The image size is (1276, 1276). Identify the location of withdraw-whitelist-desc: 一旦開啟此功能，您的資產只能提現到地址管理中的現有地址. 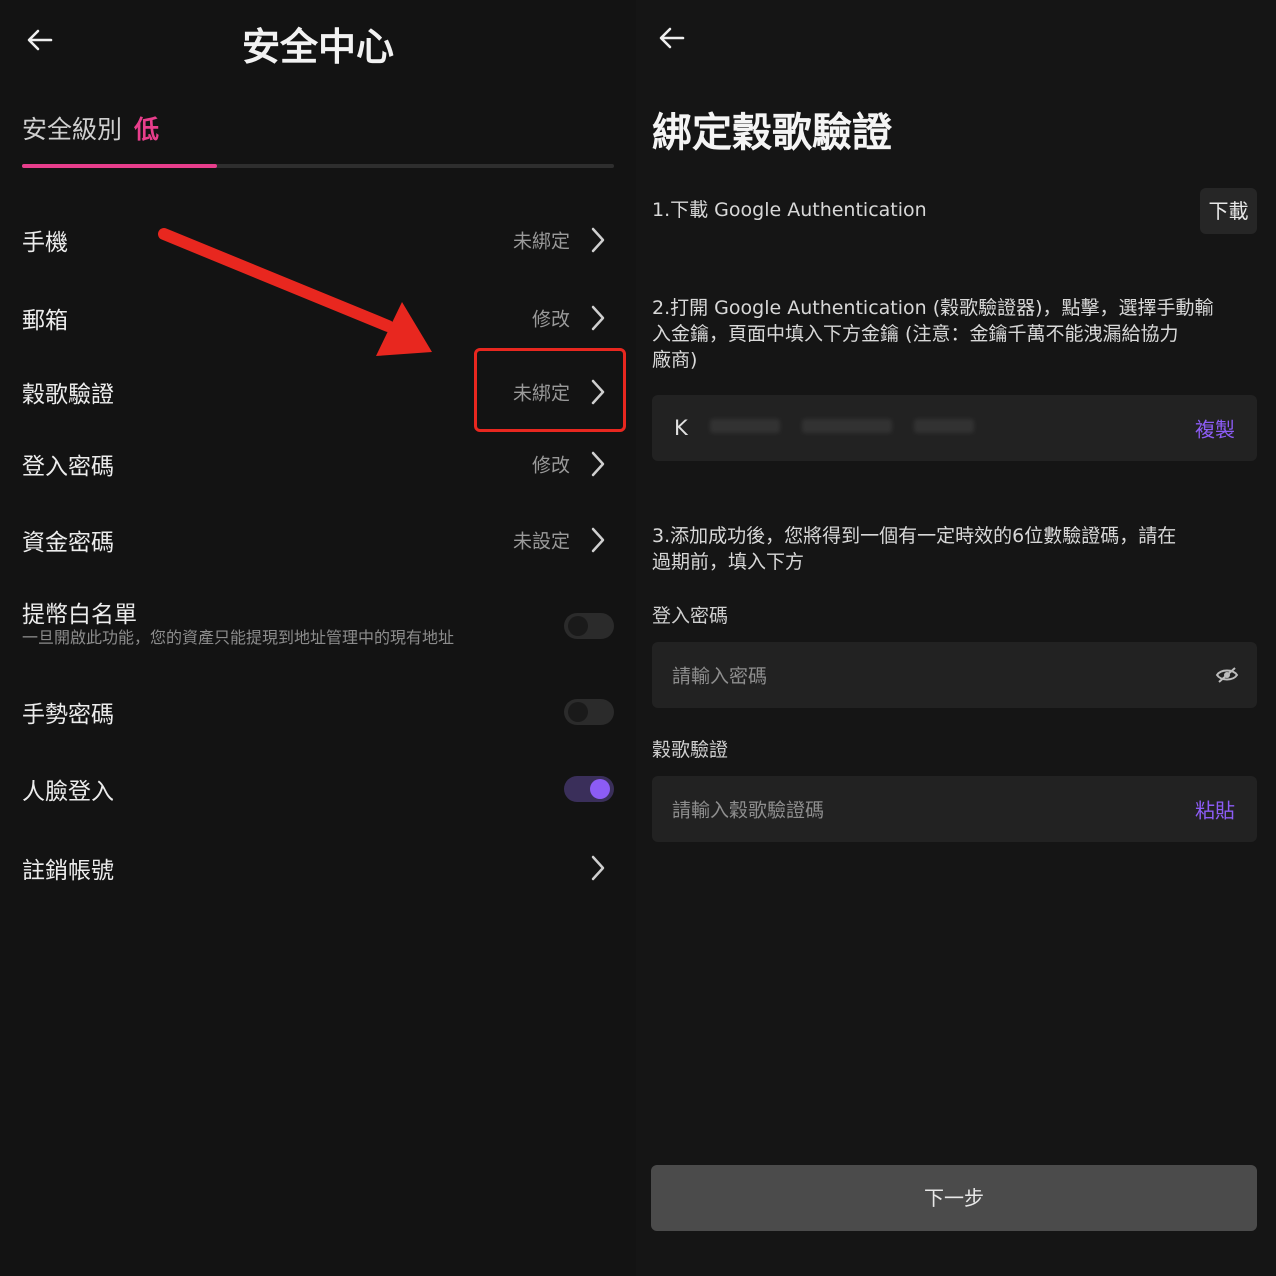
(238, 637).